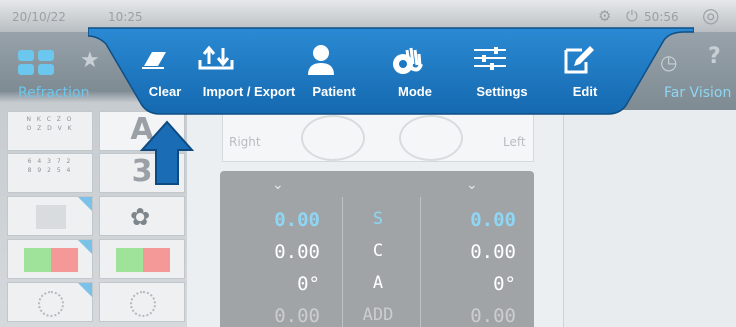  I want to click on help-icon: ?, so click(714, 56).